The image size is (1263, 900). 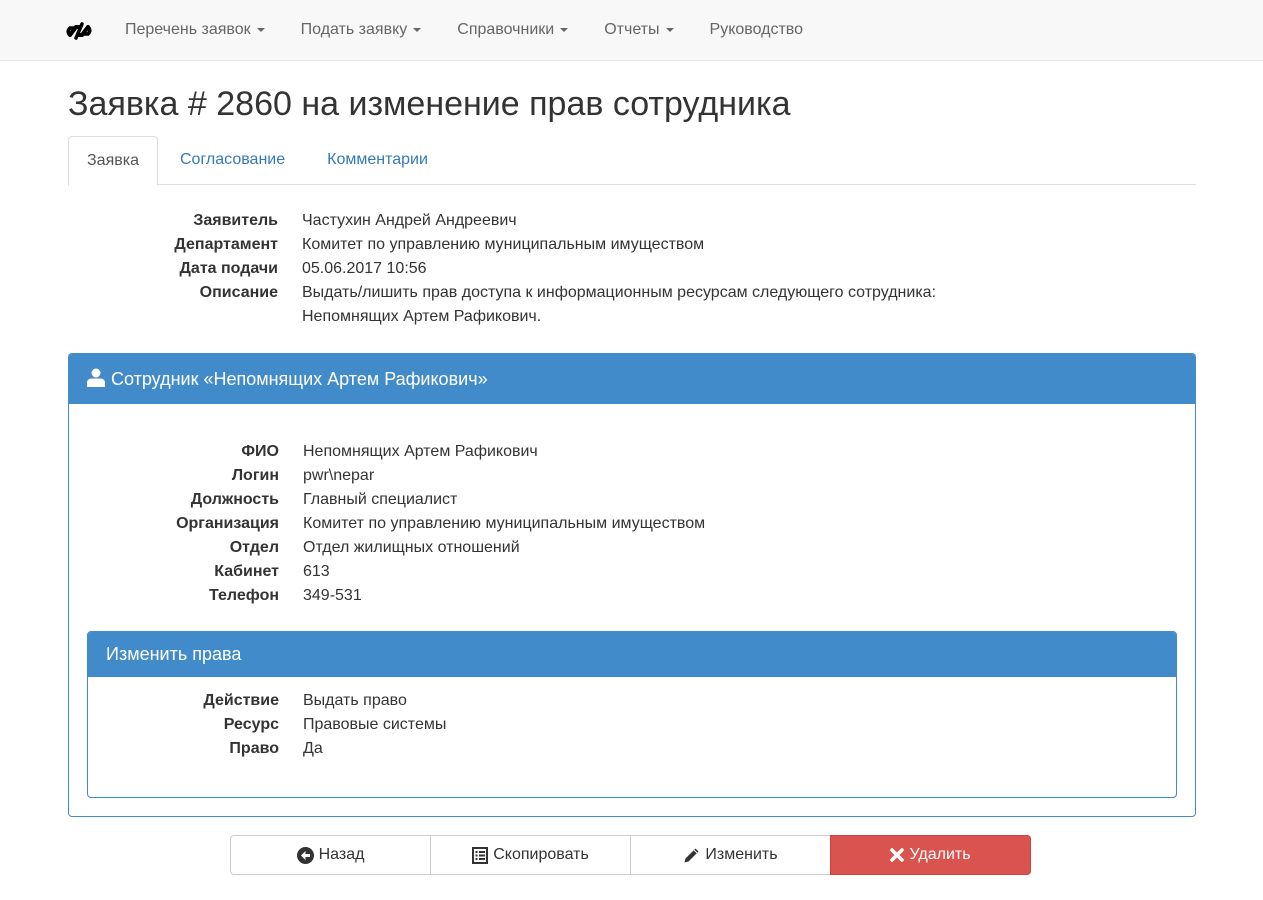 What do you see at coordinates (228, 268) in the screenshot?
I see `date-label: Дата подачи` at bounding box center [228, 268].